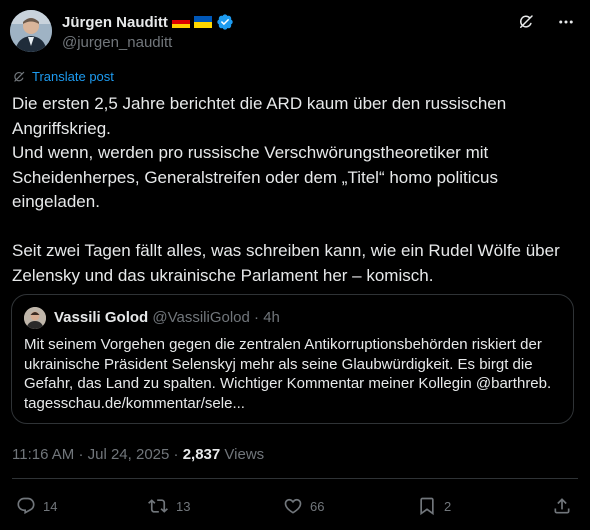 This screenshot has width=590, height=530. What do you see at coordinates (180, 22) in the screenshot?
I see `germany-flag-icon` at bounding box center [180, 22].